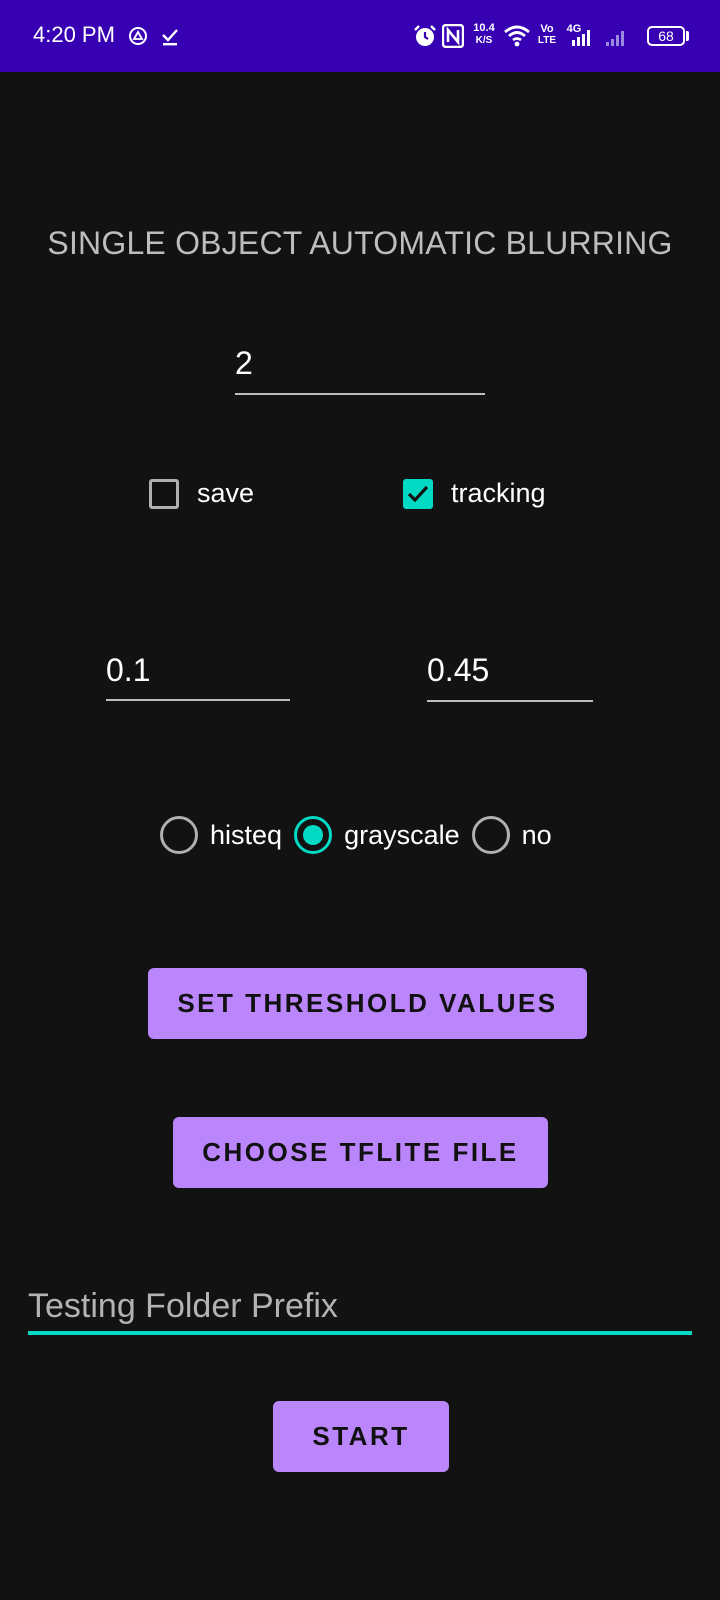 The height and width of the screenshot is (1600, 720). I want to click on save-checkbox-label: save, so click(226, 493).